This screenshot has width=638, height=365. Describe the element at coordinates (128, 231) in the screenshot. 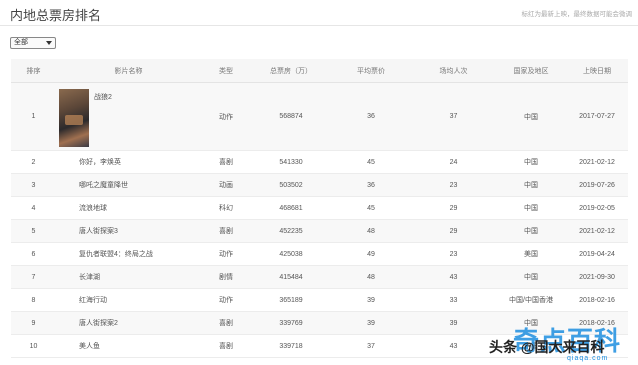

I see `movie-name-link: 唐人街探案3` at that location.